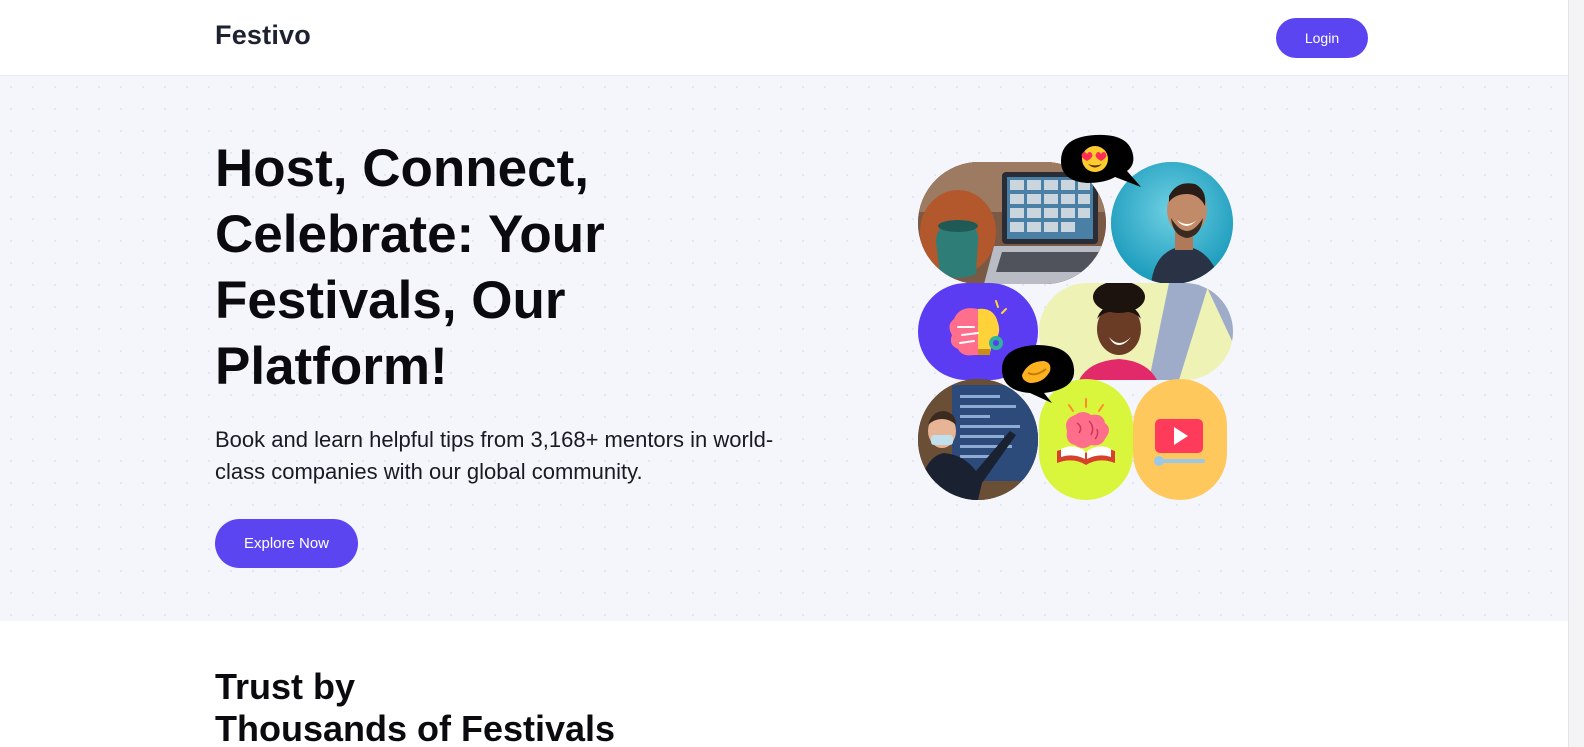  What do you see at coordinates (784, 38) in the screenshot?
I see `top-navbar: Festivo Login` at bounding box center [784, 38].